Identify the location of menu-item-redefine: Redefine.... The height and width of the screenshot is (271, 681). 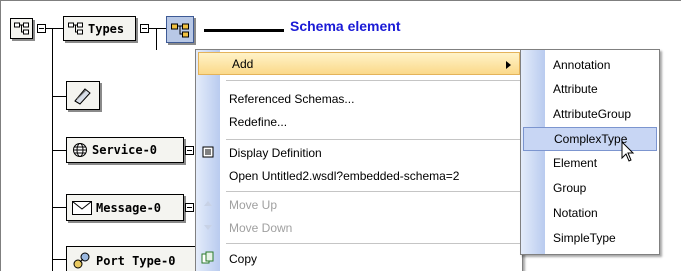
(359, 121).